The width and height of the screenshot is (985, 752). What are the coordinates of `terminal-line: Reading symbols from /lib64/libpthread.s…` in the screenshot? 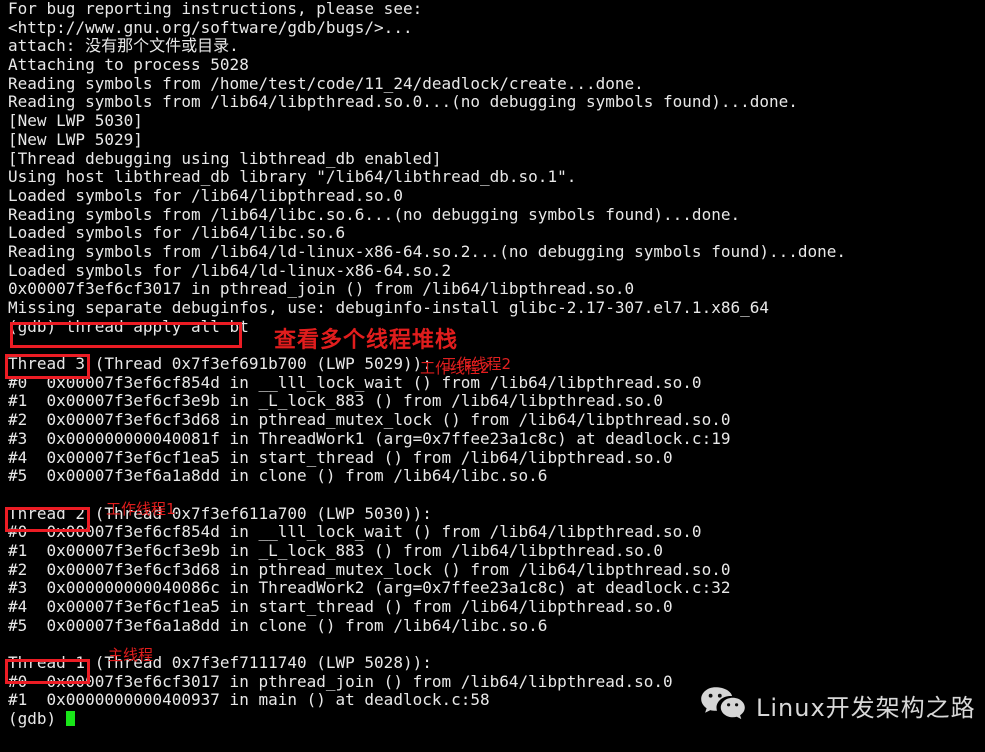 It's located at (403, 102).